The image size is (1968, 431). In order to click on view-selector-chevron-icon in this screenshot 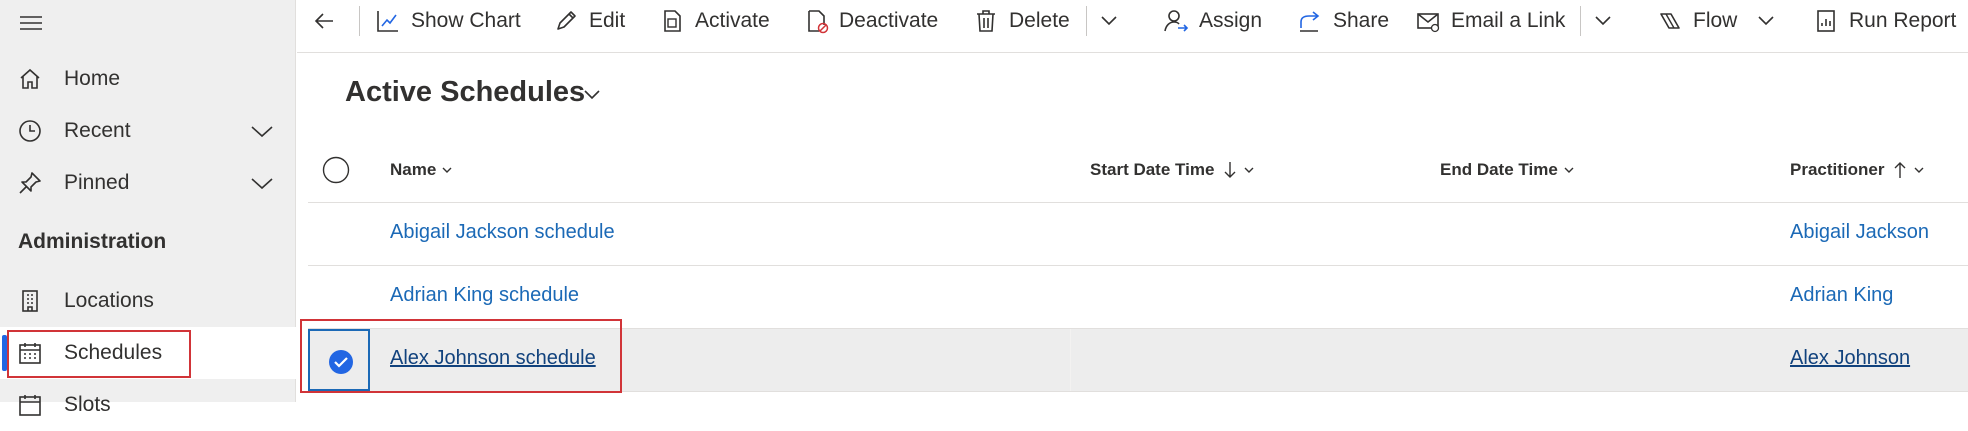, I will do `click(592, 95)`.